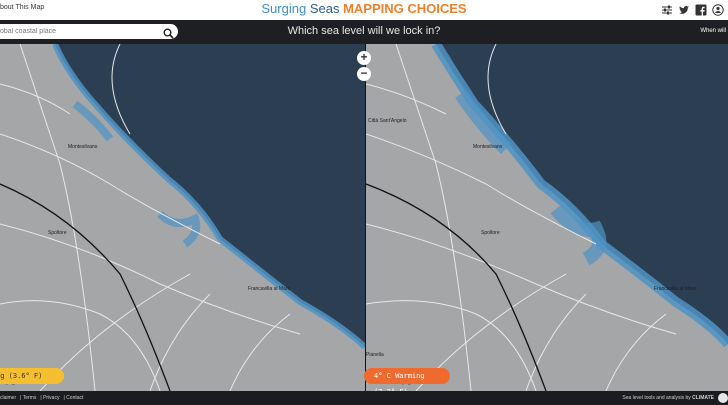  I want to click on footer-link-disclaimer: claimer, so click(8, 398).